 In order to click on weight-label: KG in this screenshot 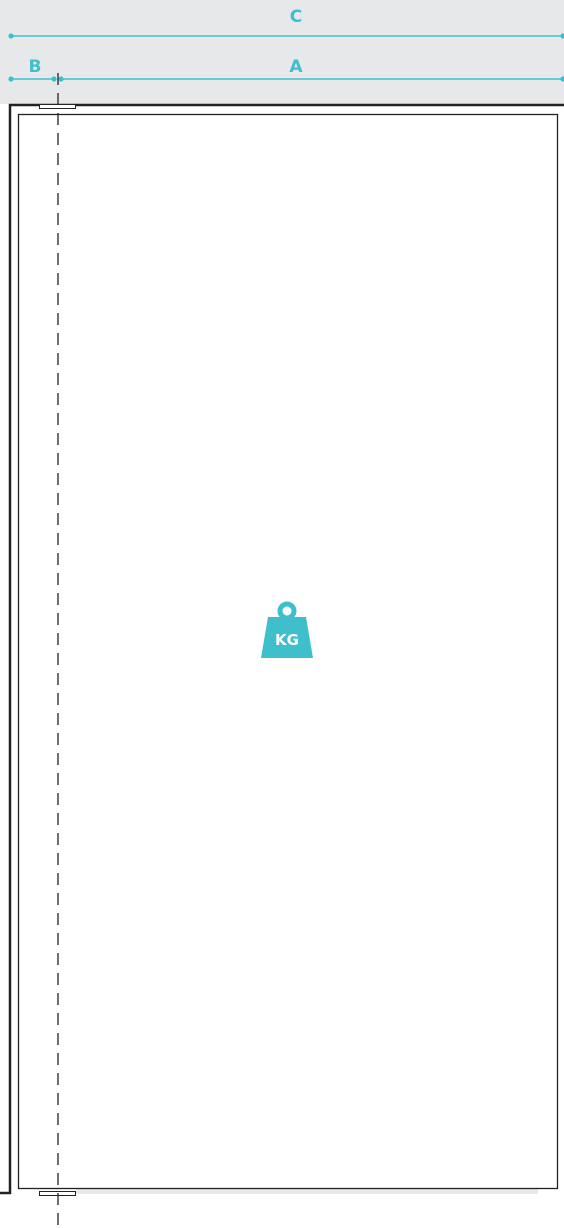, I will do `click(287, 640)`.